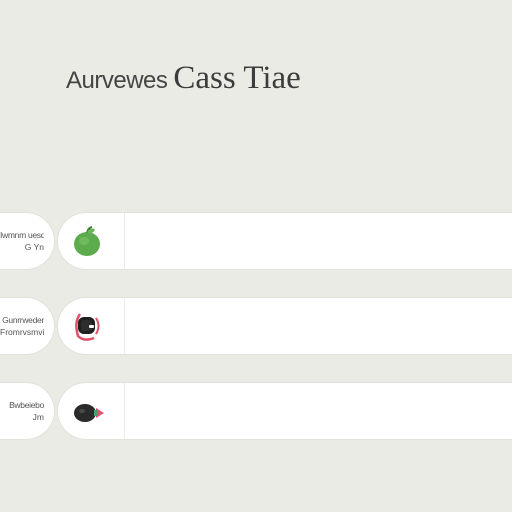 The width and height of the screenshot is (512, 512). What do you see at coordinates (34, 247) in the screenshot?
I see `row-label-line-2: G Yn` at bounding box center [34, 247].